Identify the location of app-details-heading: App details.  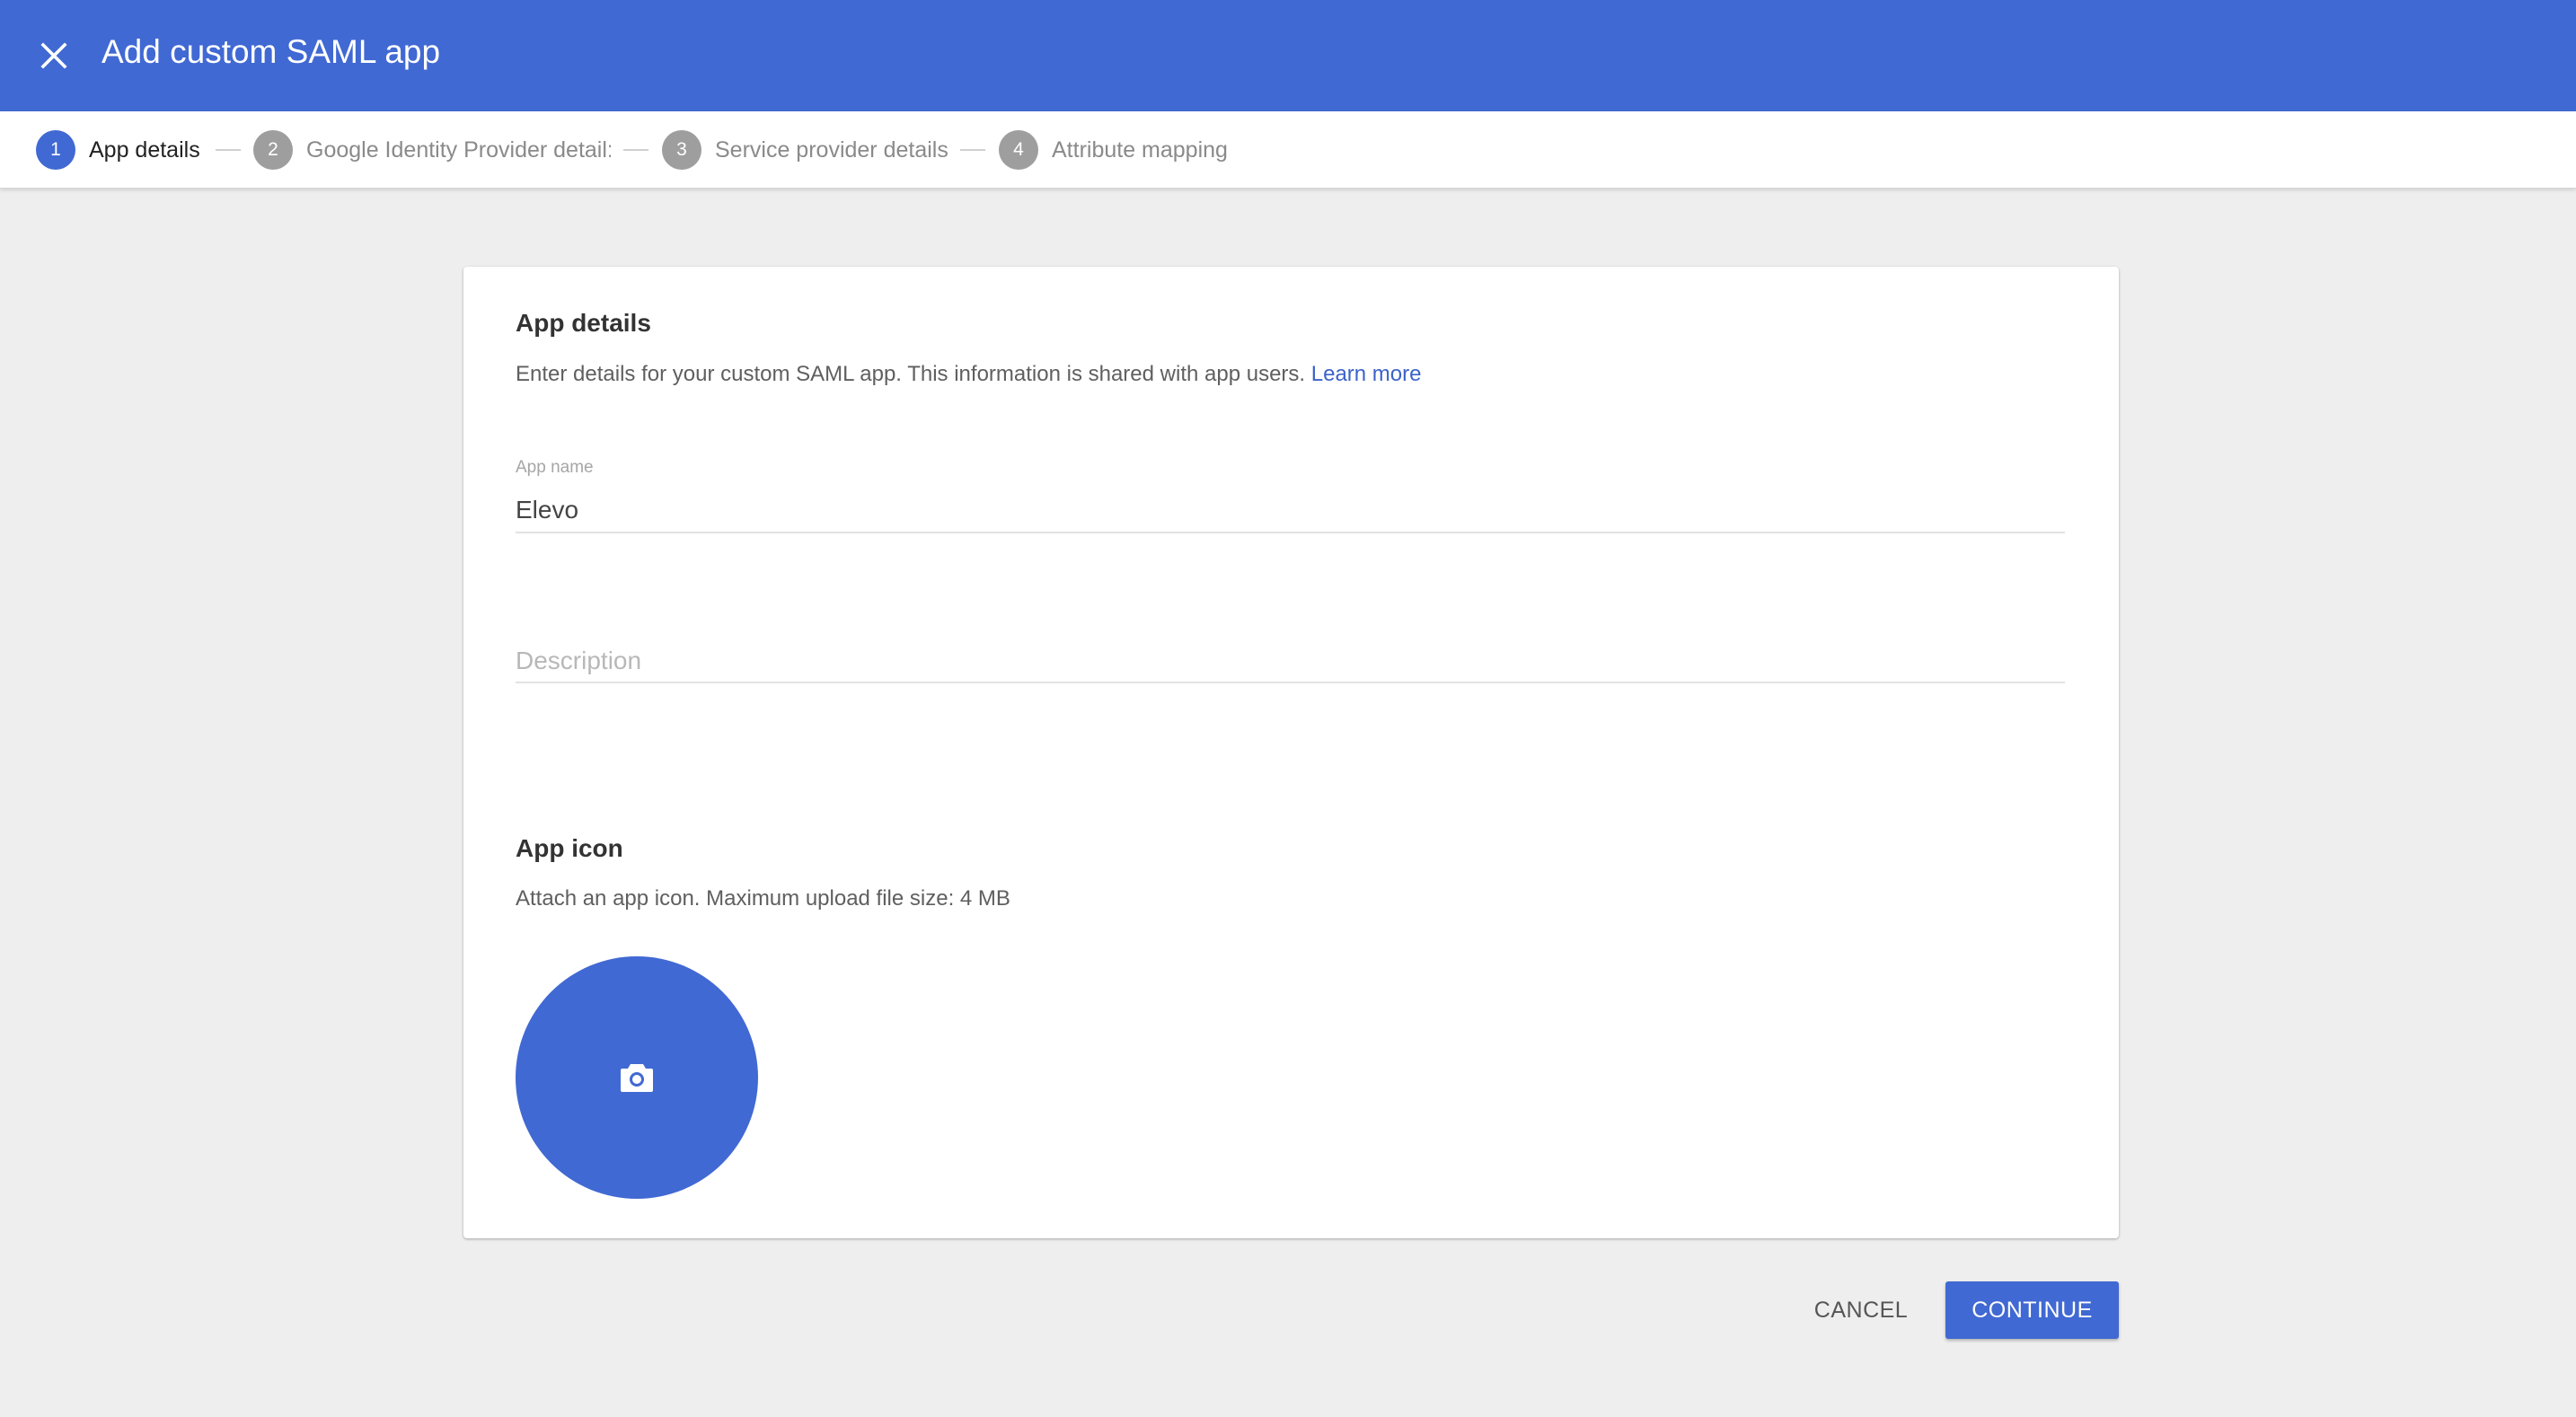
(583, 323).